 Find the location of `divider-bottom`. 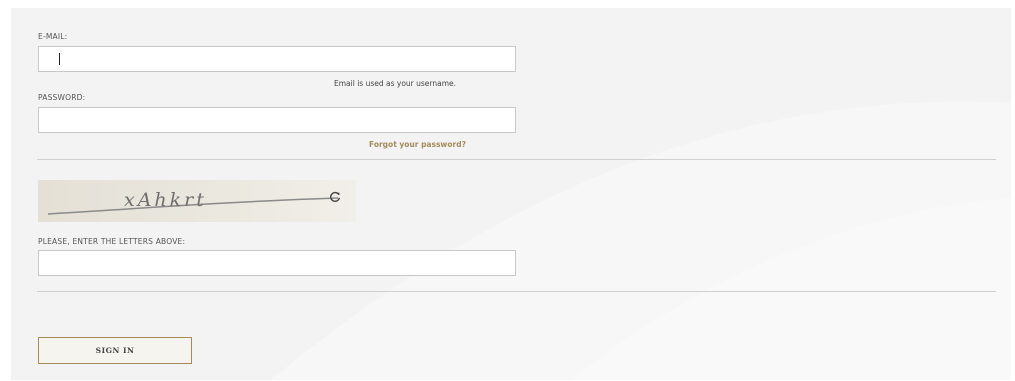

divider-bottom is located at coordinates (516, 291).